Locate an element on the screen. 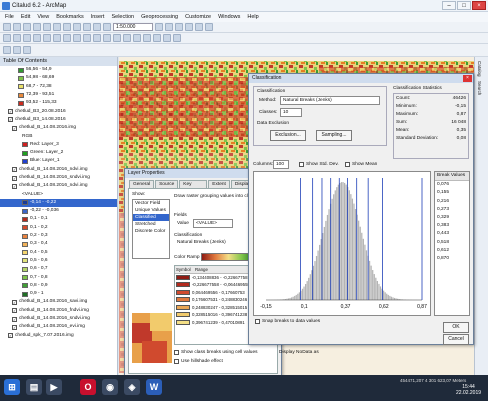 The image size is (488, 401). python-icon is located at coordinates (209, 27).